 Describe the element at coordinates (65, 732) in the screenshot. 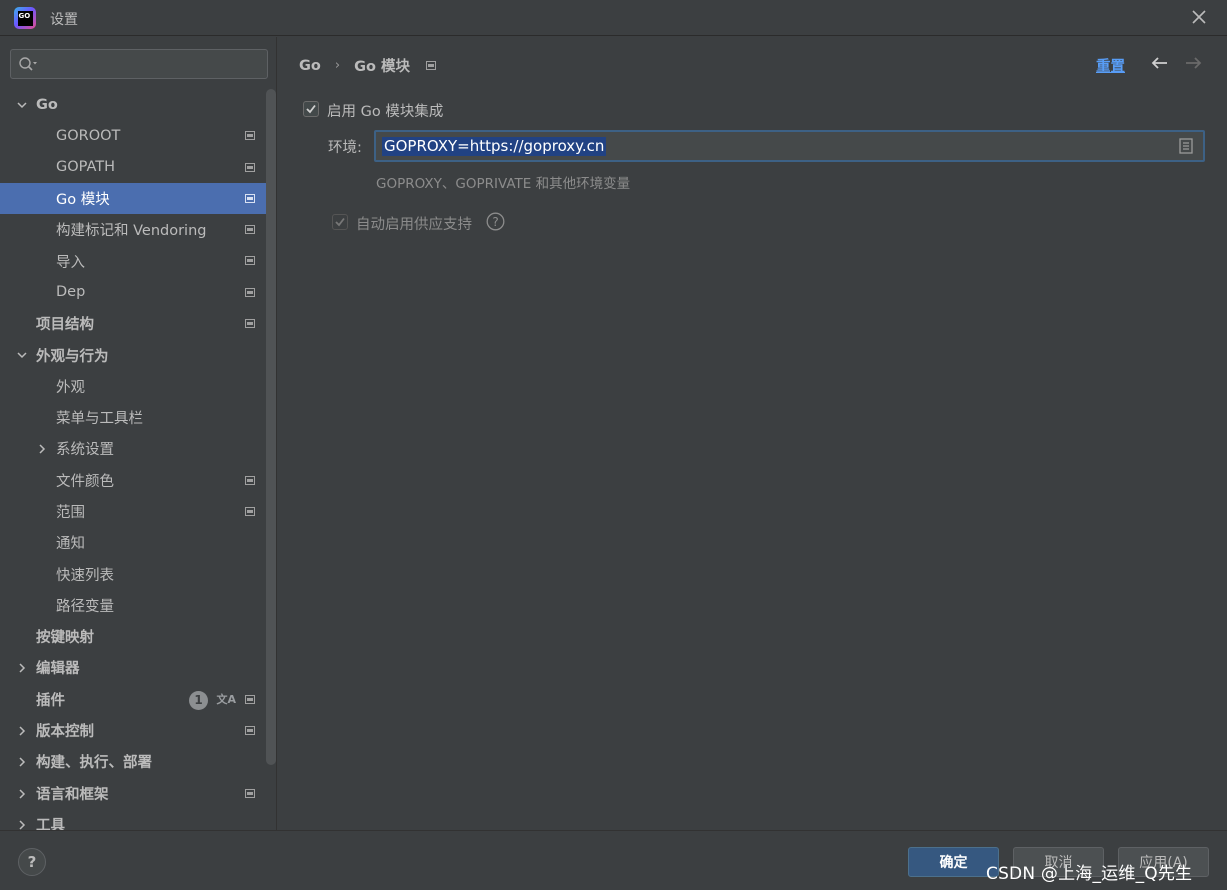

I see `sidebar-item-label: 版本控制` at that location.